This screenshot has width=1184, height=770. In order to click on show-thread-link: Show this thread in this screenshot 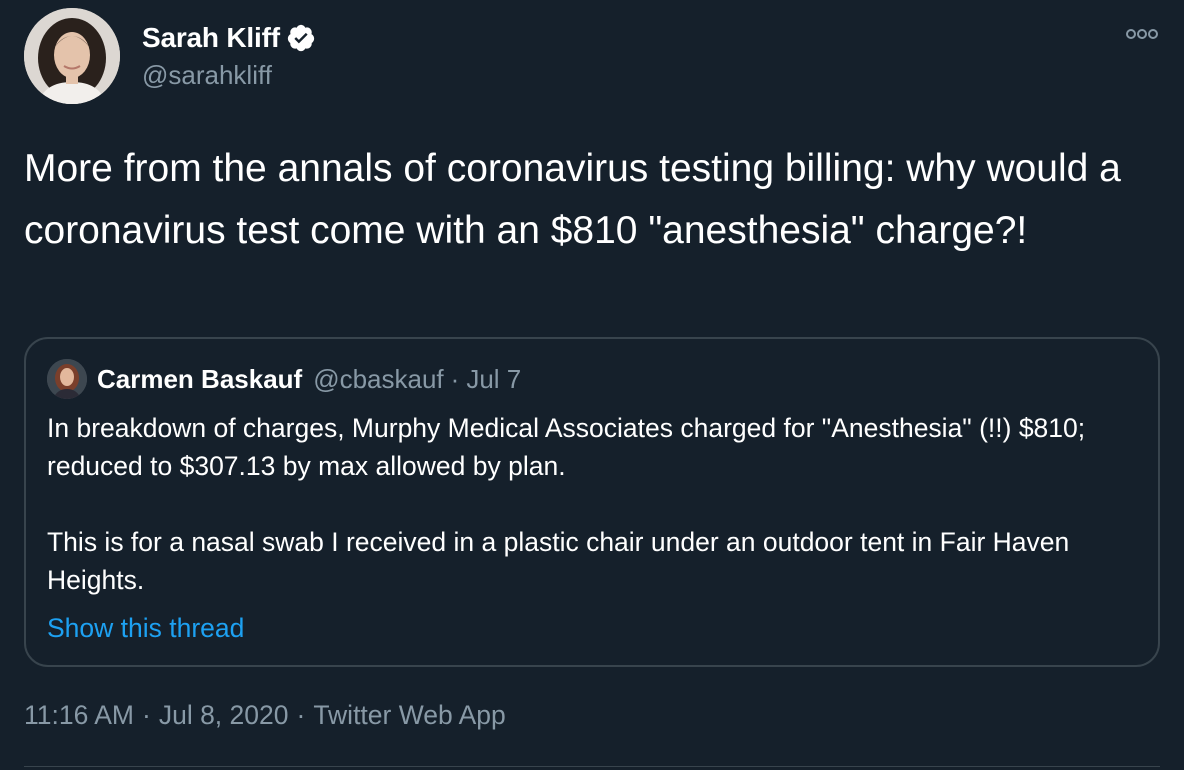, I will do `click(145, 628)`.